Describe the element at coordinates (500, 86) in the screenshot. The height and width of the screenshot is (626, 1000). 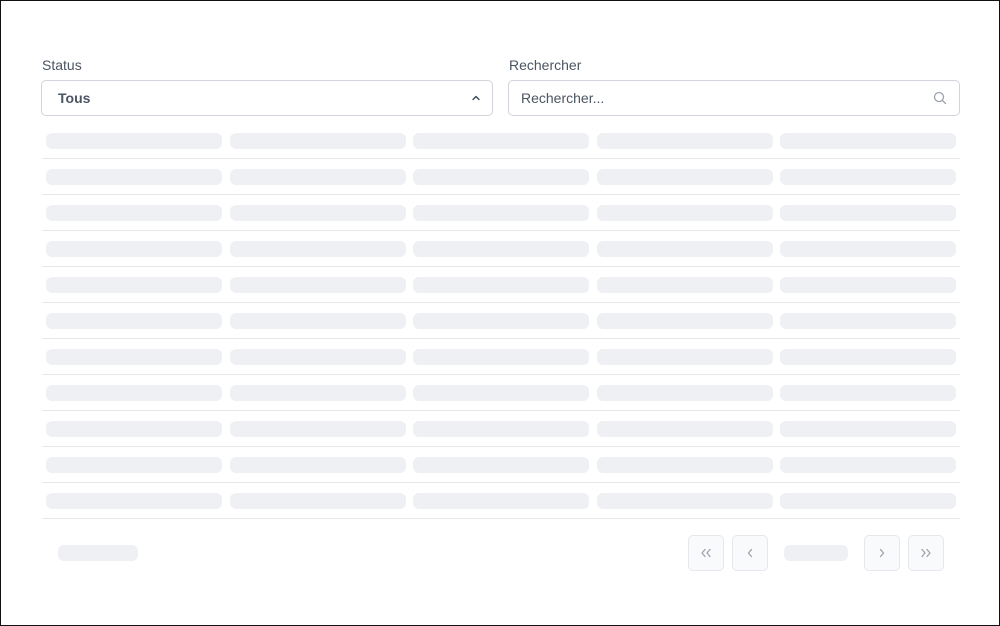
I see `filters-bar: Status Tous Rechercher` at that location.